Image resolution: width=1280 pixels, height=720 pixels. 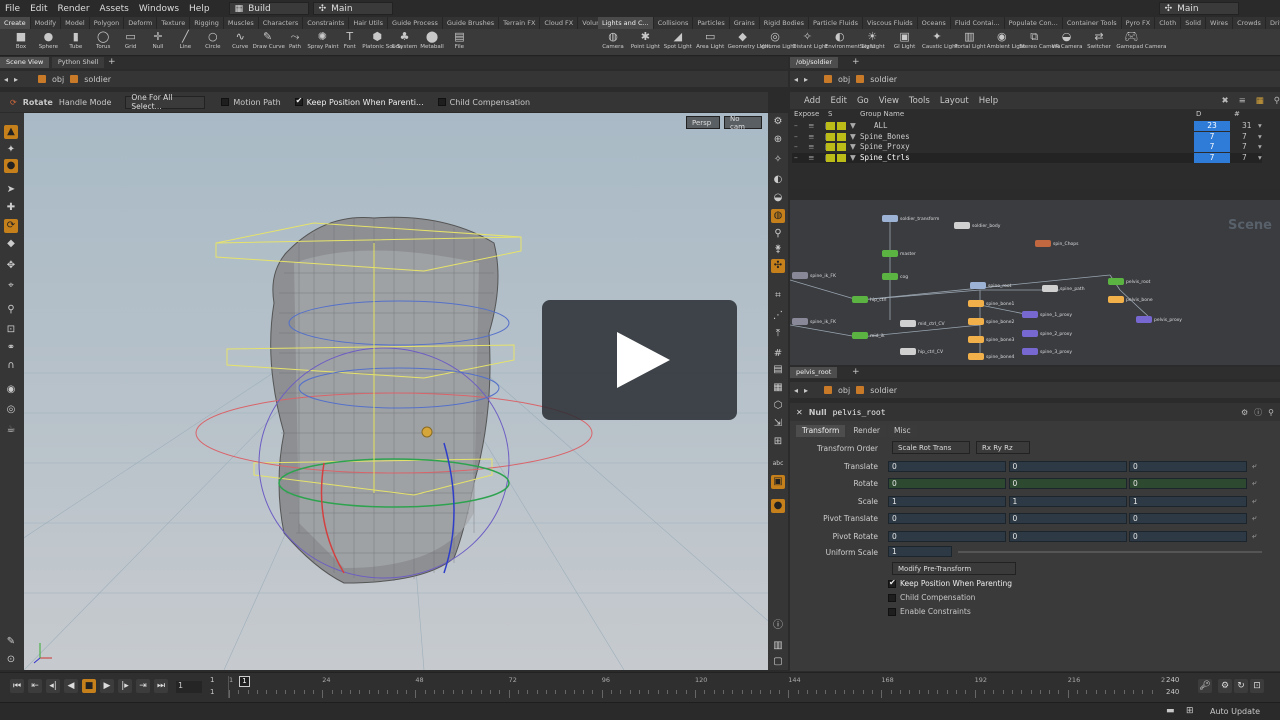 What do you see at coordinates (778, 662) in the screenshot?
I see `render-region-icon: ▢` at bounding box center [778, 662].